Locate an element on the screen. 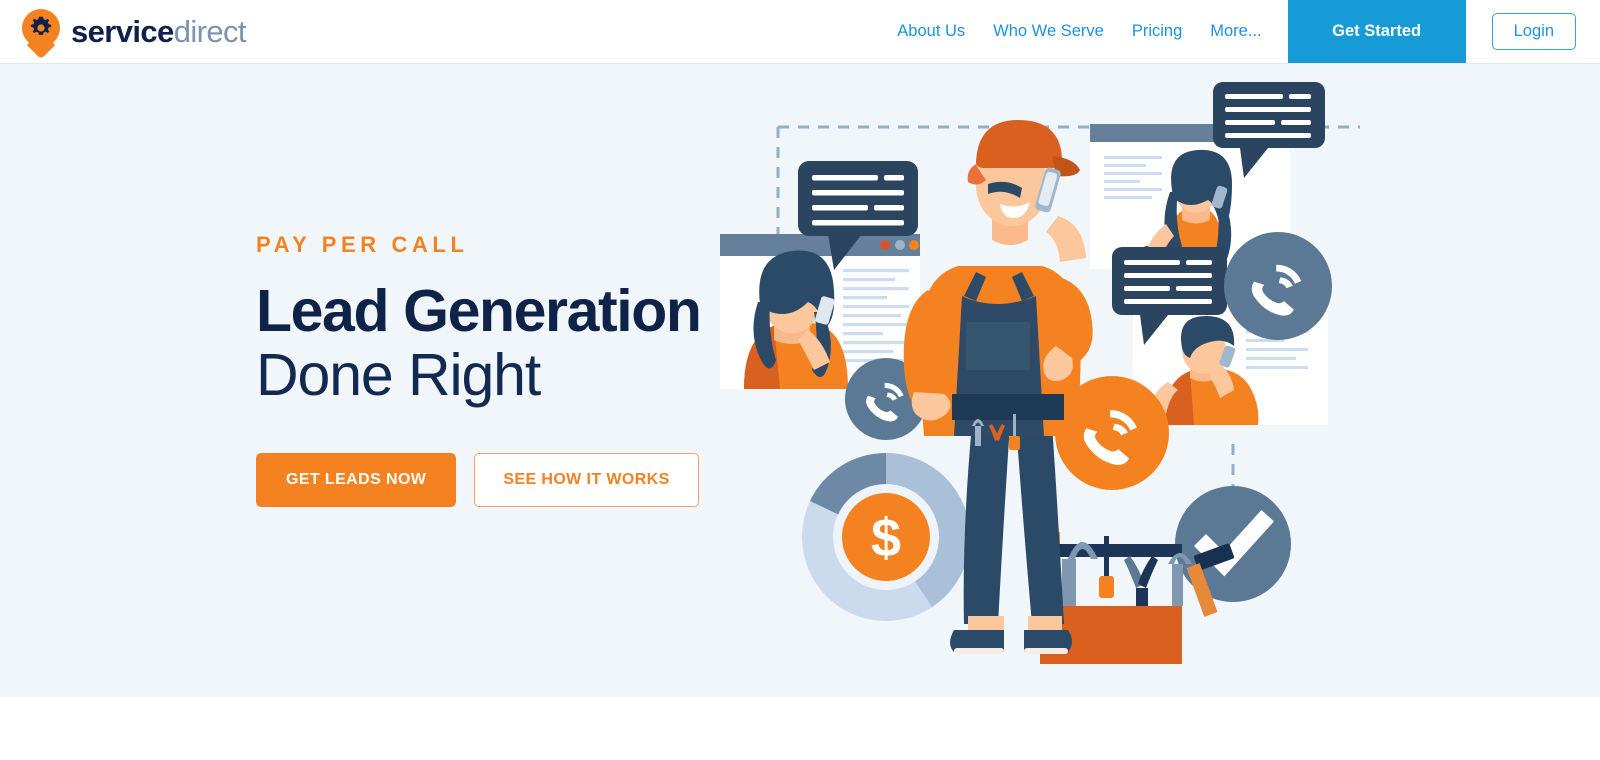 The width and height of the screenshot is (1600, 760). donut-chart-dollar: $ is located at coordinates (886, 536).